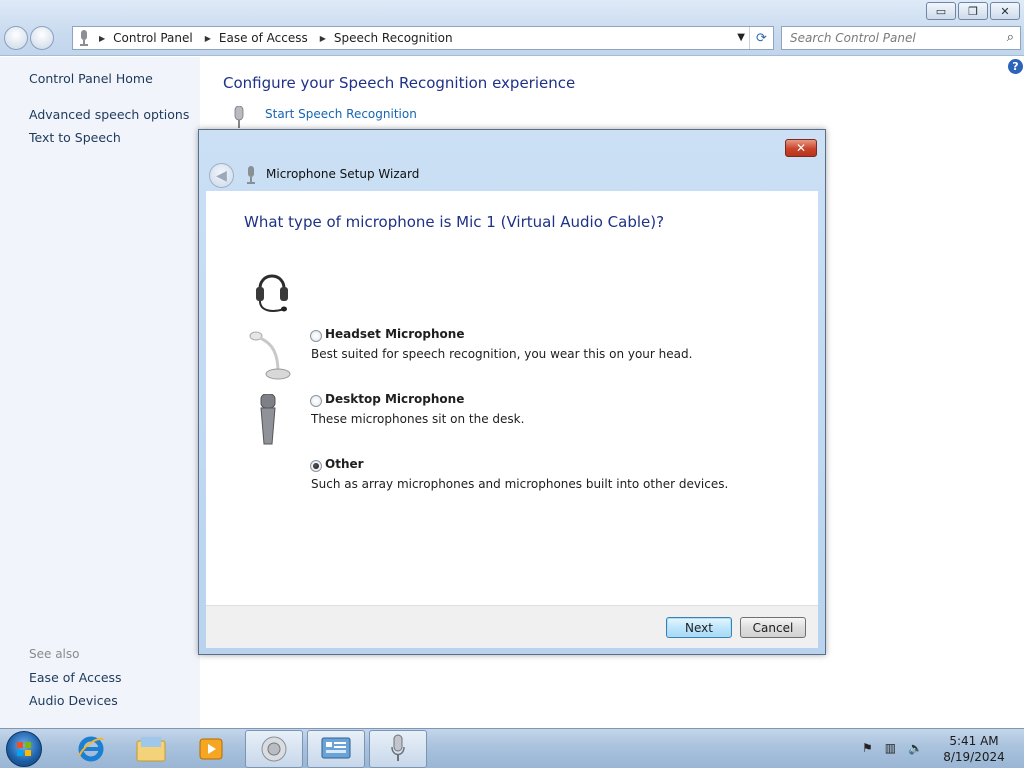 The height and width of the screenshot is (768, 1024). I want to click on clock-date: 8/19/2024, so click(974, 757).